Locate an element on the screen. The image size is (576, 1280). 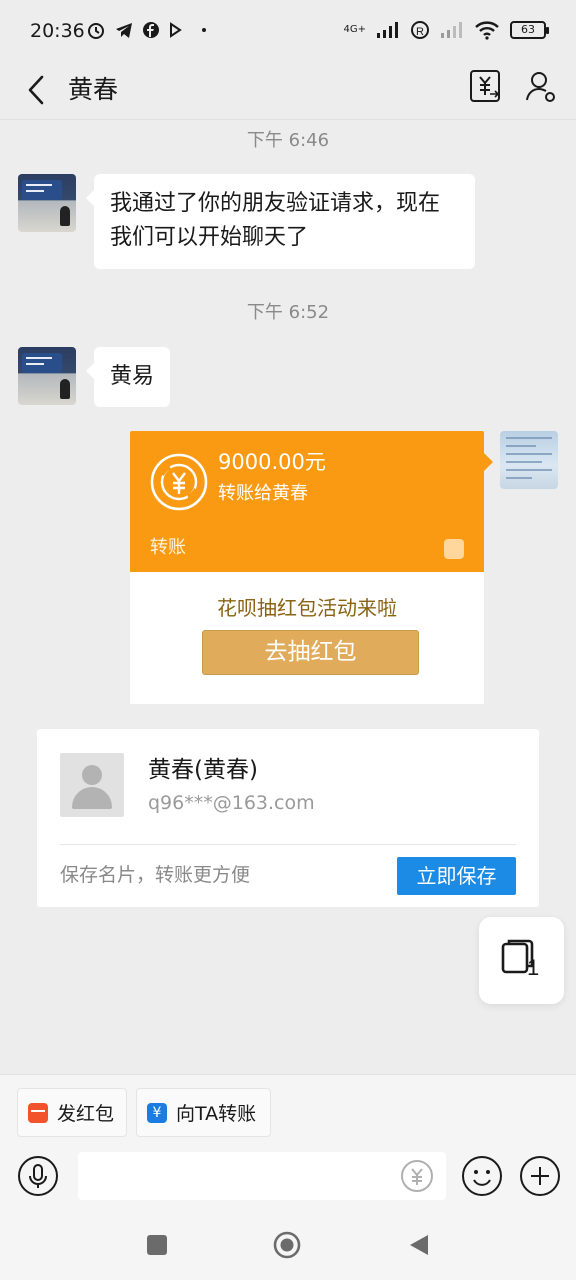
window-stack-icon is located at coordinates (517, 956).